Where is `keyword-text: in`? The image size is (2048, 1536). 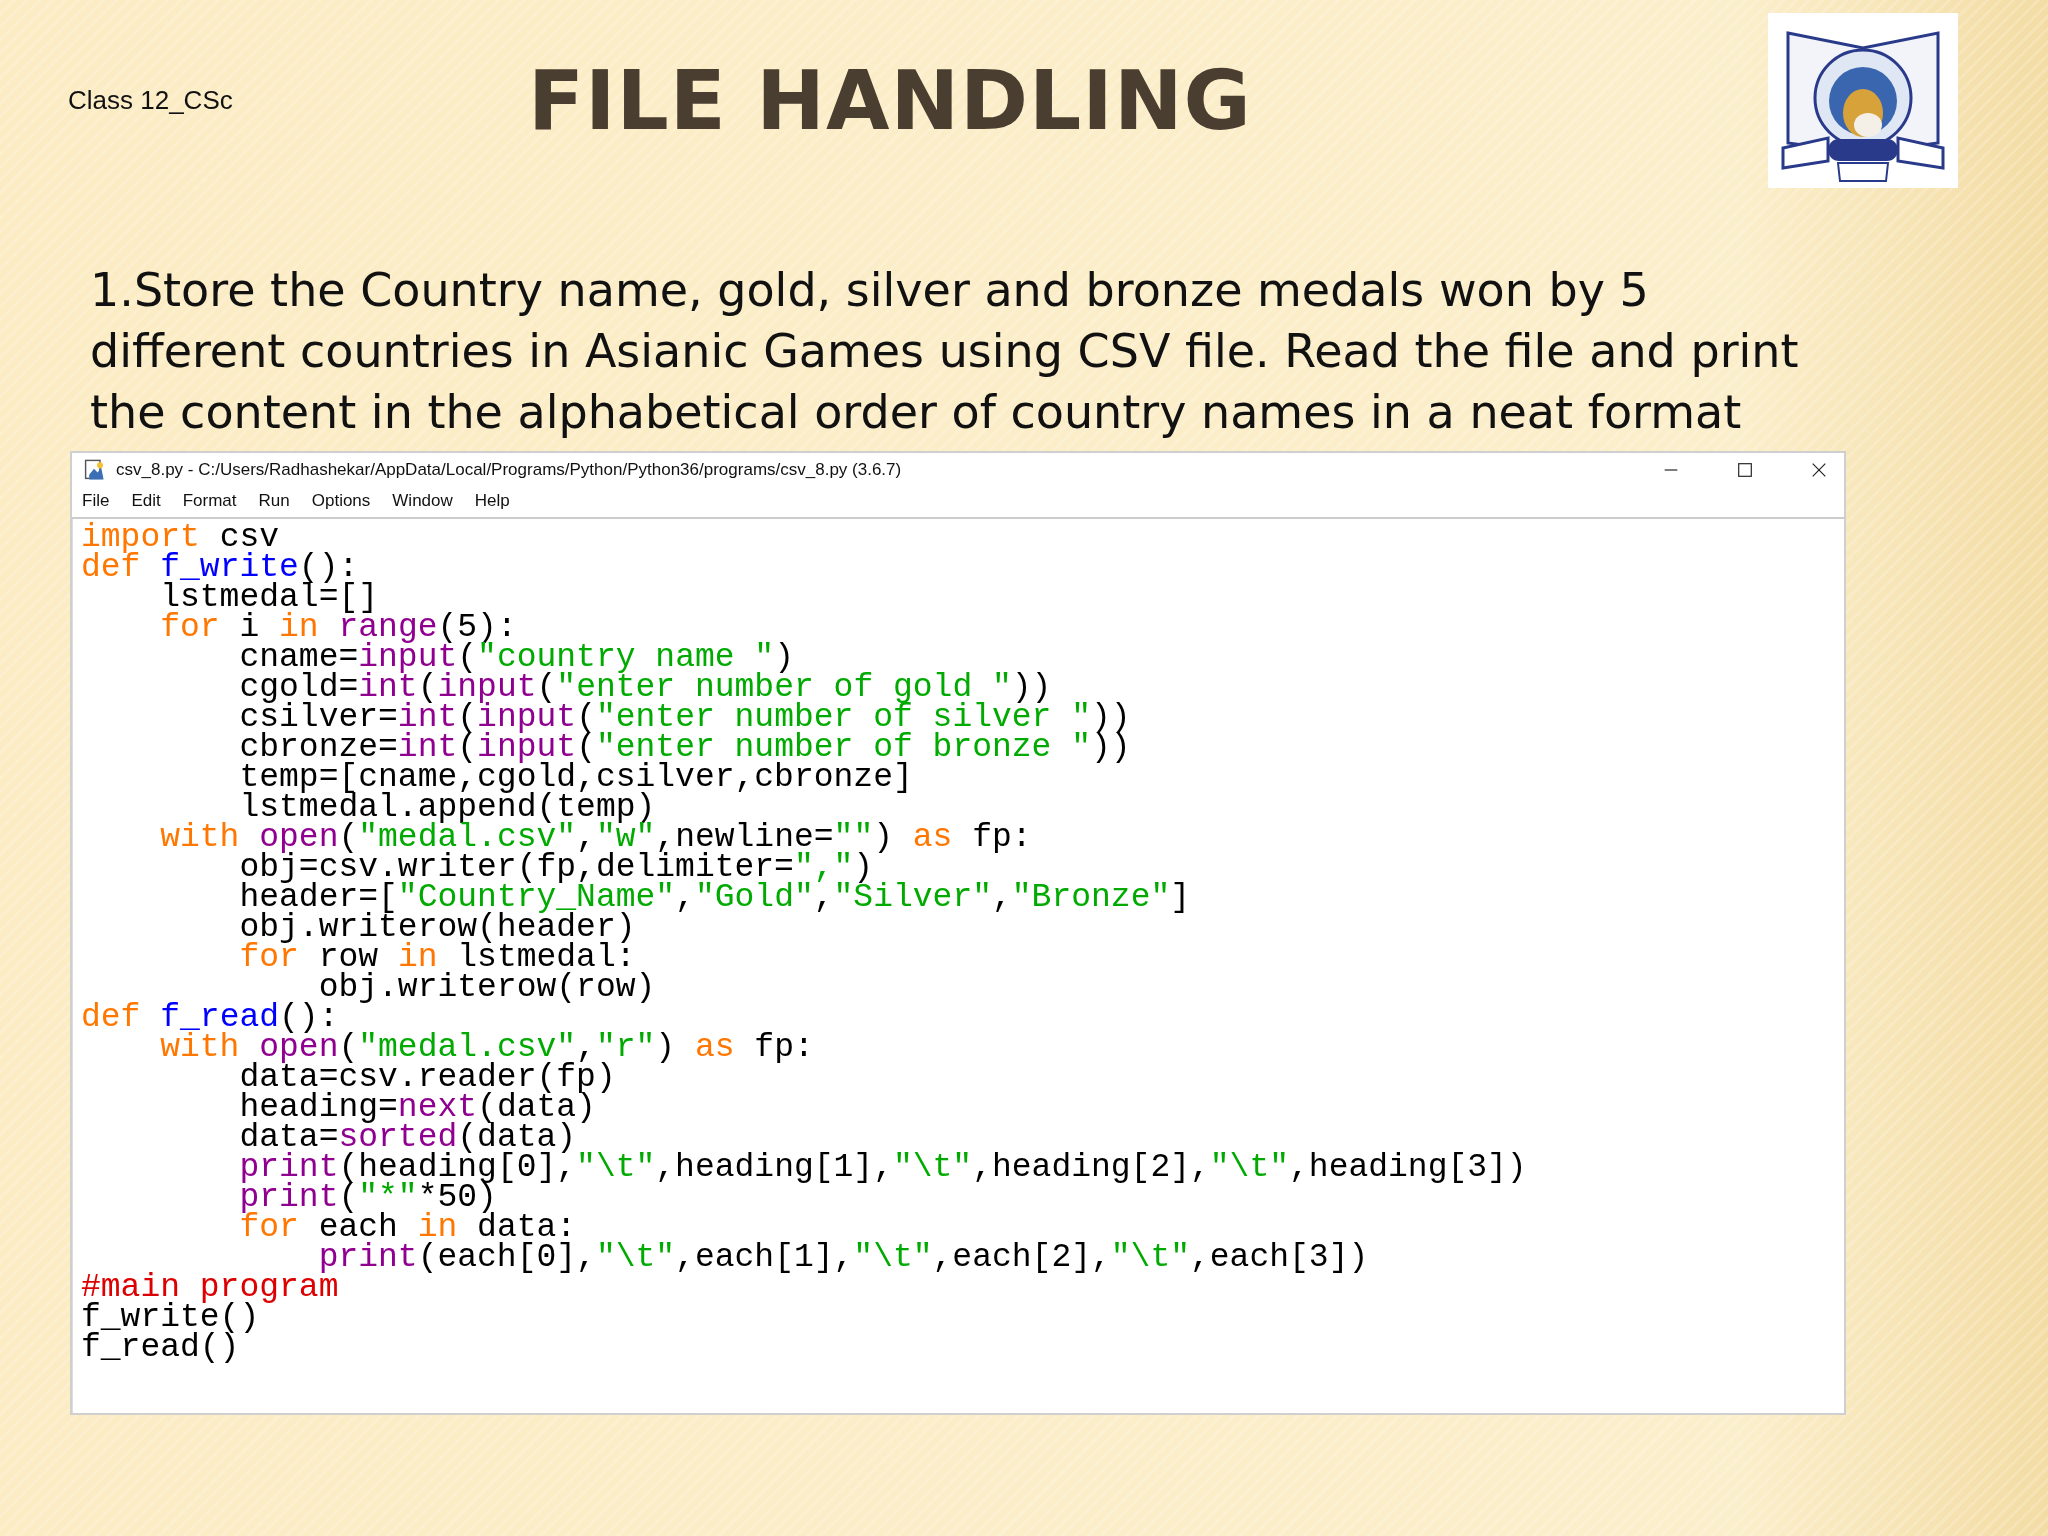
keyword-text: in is located at coordinates (299, 627).